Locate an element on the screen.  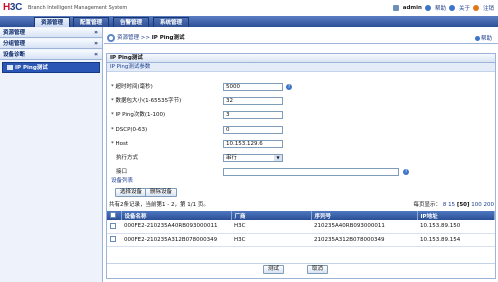
tab-resource-management: 资源管理 is located at coordinates (52, 22).